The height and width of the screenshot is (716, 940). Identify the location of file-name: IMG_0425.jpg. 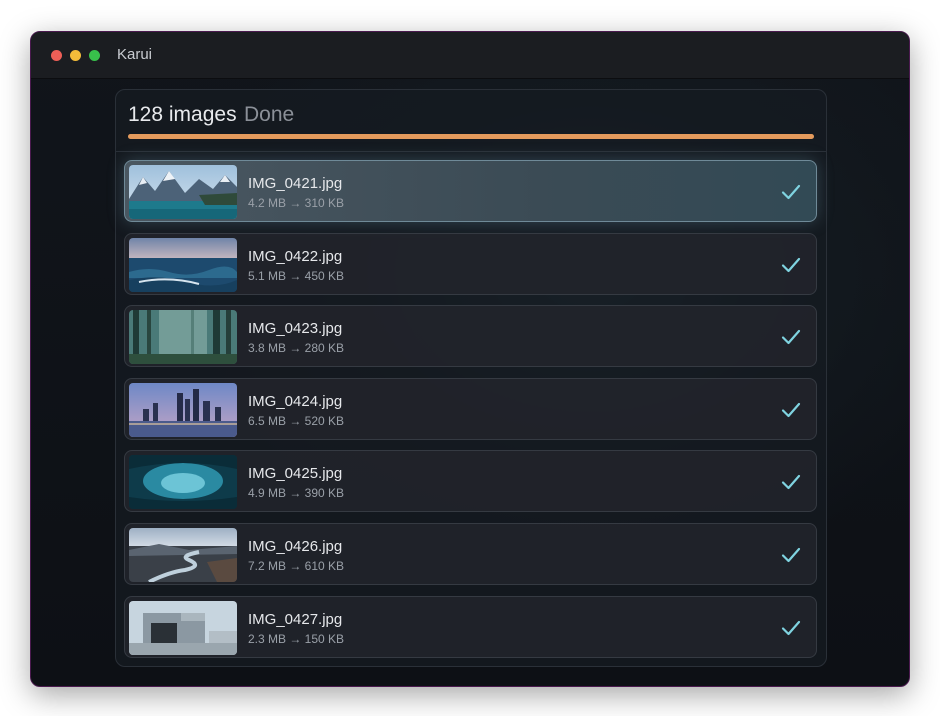
(295, 474).